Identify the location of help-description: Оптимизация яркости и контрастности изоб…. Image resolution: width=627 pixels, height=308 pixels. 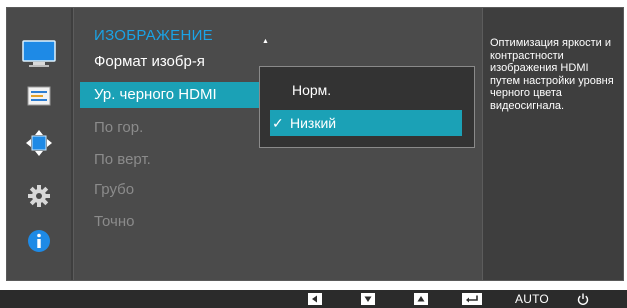
(552, 74).